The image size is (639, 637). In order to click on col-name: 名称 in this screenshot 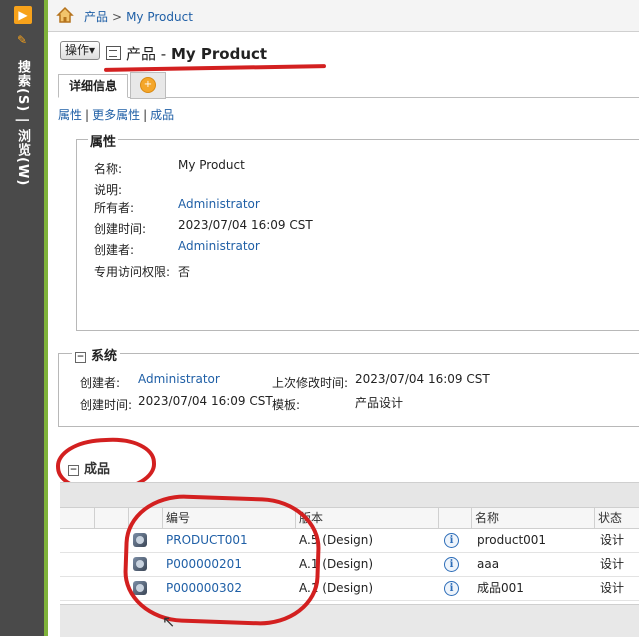, I will do `click(533, 518)`.